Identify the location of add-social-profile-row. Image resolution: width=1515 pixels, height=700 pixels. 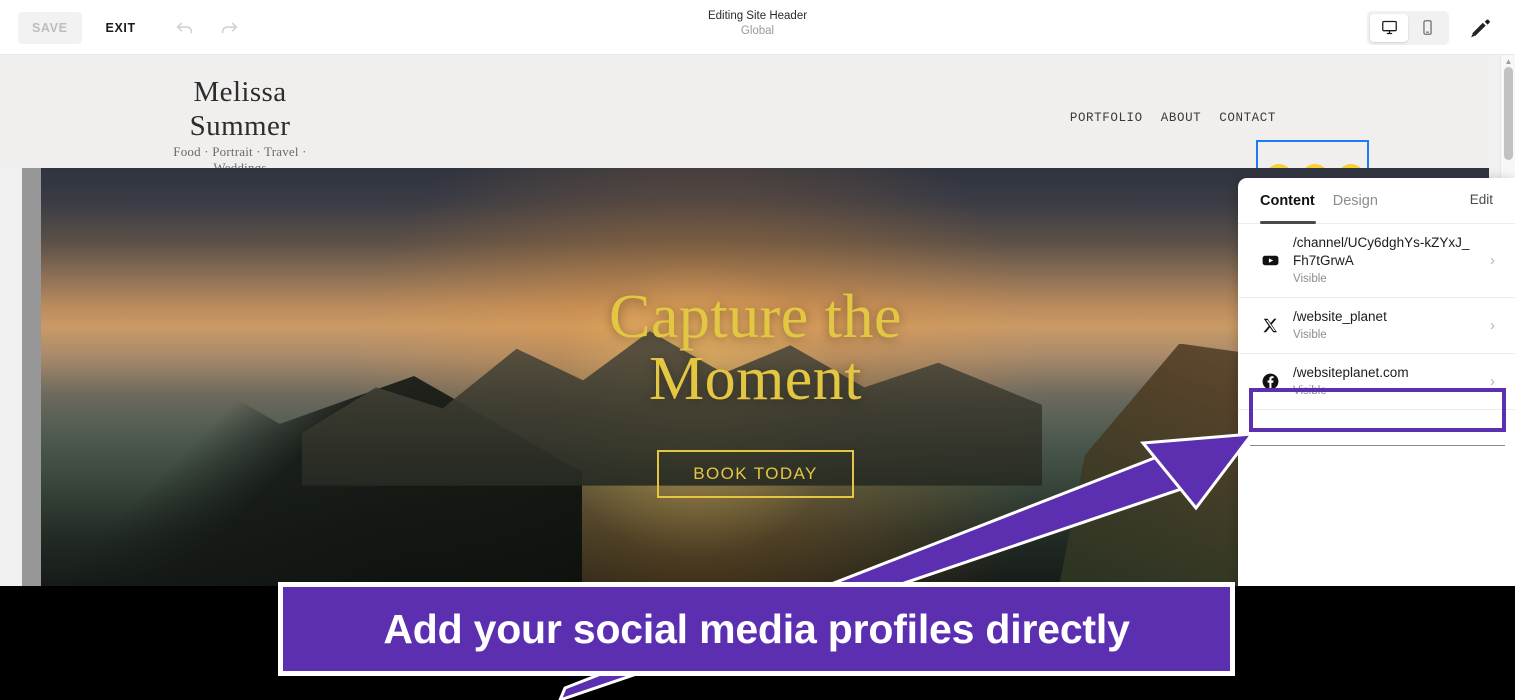
(1377, 428).